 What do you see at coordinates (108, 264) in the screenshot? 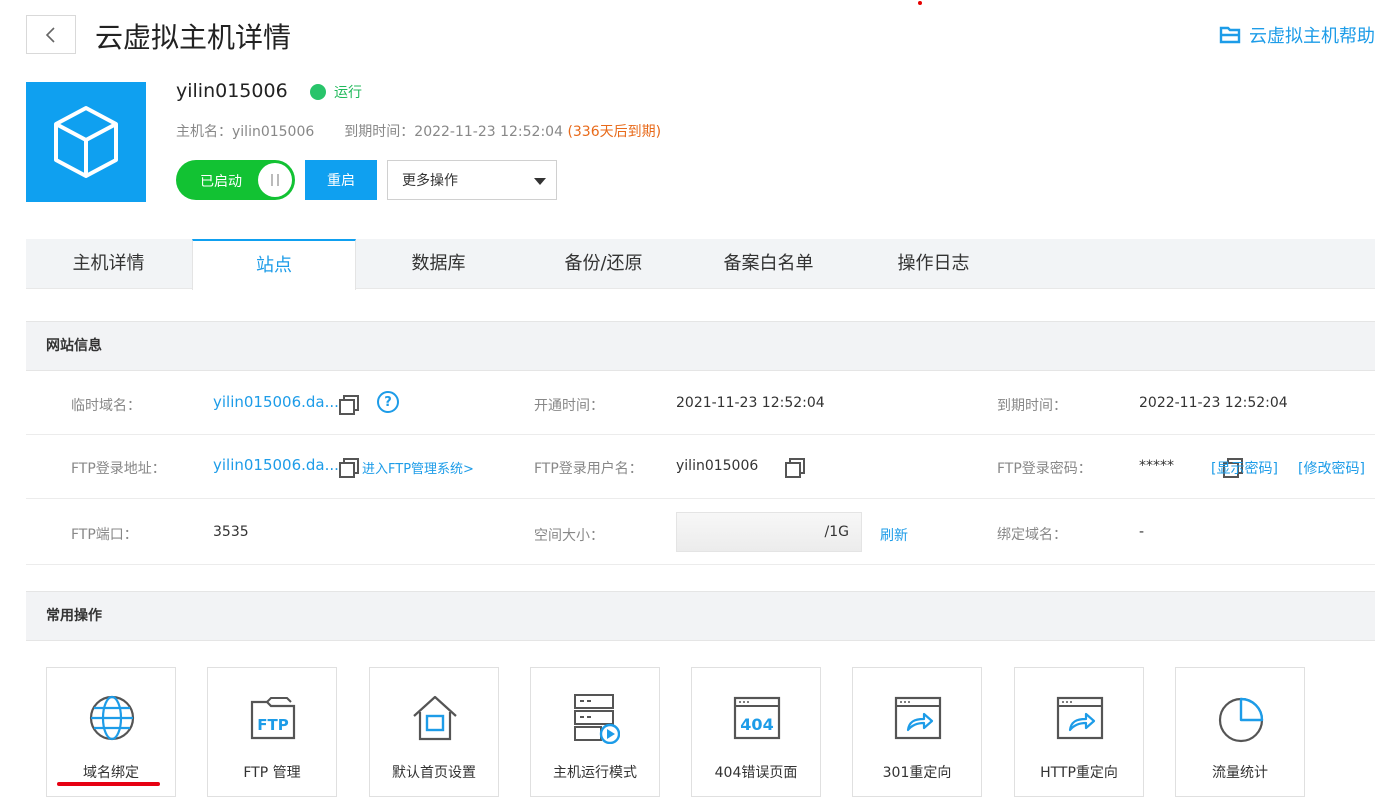
I see `tab-host-details: 主机详情` at bounding box center [108, 264].